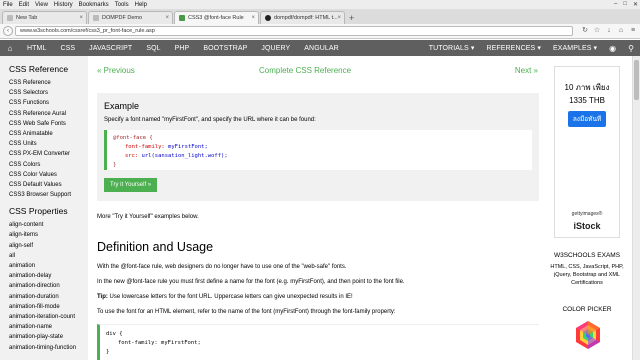 The width and height of the screenshot is (640, 360). Describe the element at coordinates (48, 154) in the screenshot. I see `sidebar-link: CSS PX-EM Converter` at that location.